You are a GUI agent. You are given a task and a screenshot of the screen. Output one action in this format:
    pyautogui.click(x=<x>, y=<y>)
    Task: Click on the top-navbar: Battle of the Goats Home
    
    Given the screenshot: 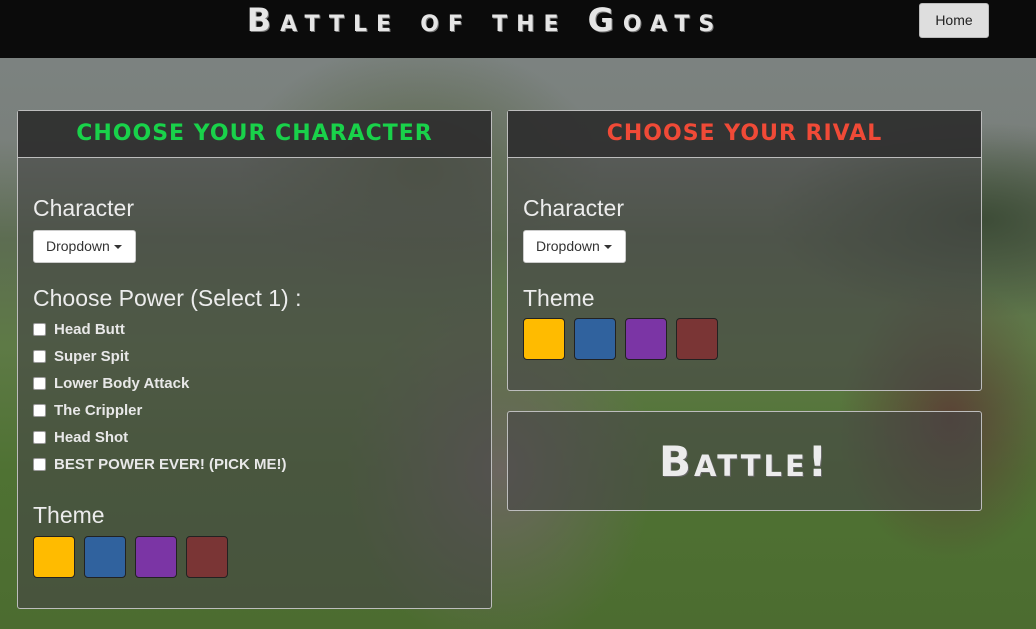 What is the action you would take?
    pyautogui.click(x=518, y=29)
    